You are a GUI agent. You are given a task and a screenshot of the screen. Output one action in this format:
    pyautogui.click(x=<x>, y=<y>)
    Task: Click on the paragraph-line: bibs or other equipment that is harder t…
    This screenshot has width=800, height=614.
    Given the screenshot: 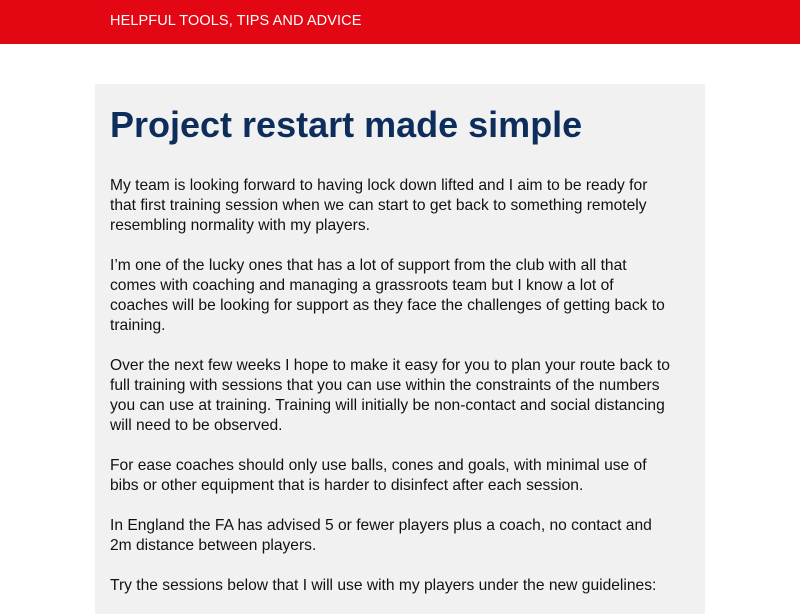 What is the action you would take?
    pyautogui.click(x=347, y=485)
    